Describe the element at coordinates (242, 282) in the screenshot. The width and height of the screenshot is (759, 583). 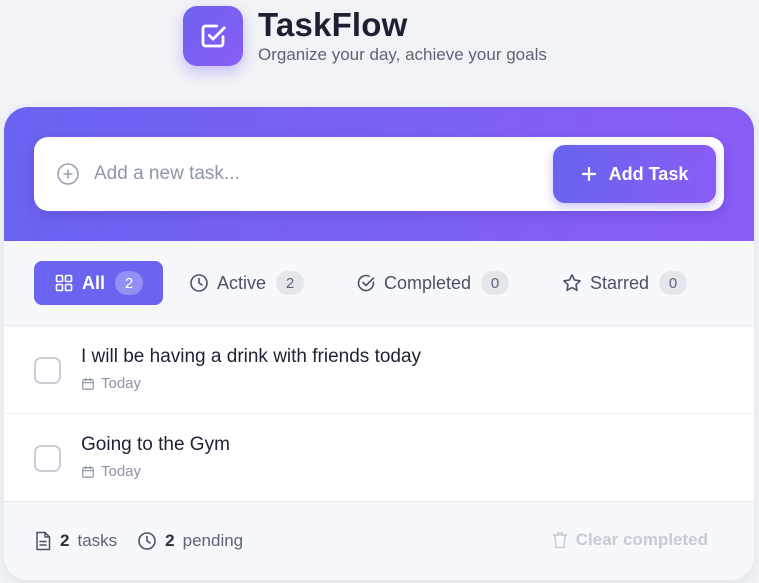
I see `tab-active-label: Active` at that location.